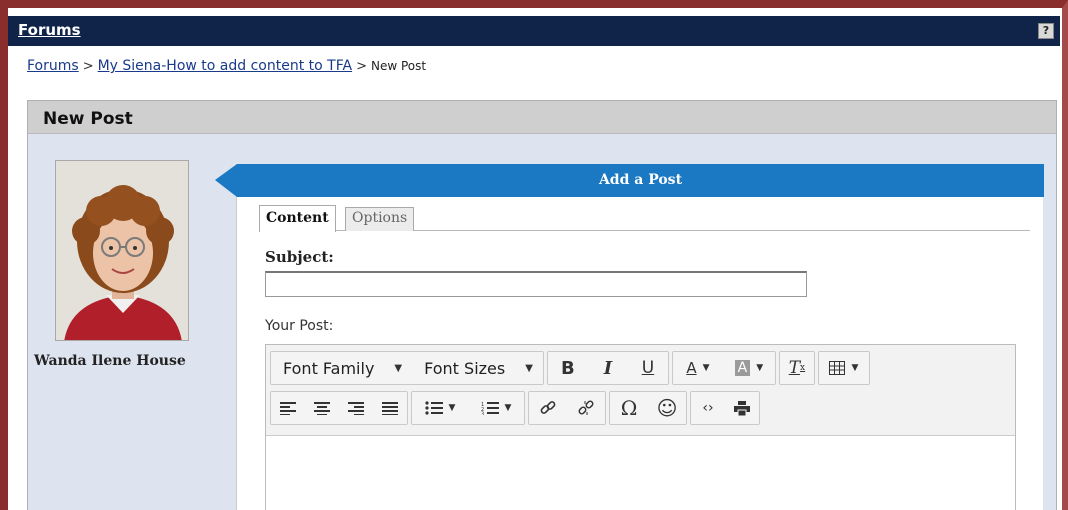 The height and width of the screenshot is (510, 1068). What do you see at coordinates (465, 368) in the screenshot?
I see `font-sizes-label: Font Sizes` at bounding box center [465, 368].